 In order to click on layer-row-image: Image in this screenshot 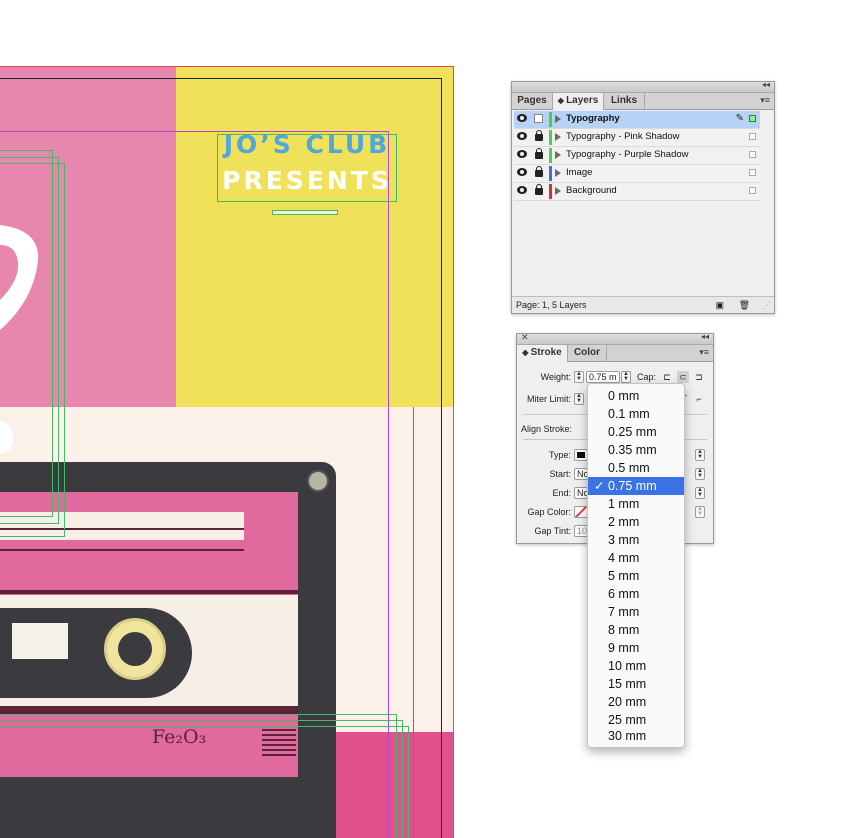, I will do `click(637, 174)`.